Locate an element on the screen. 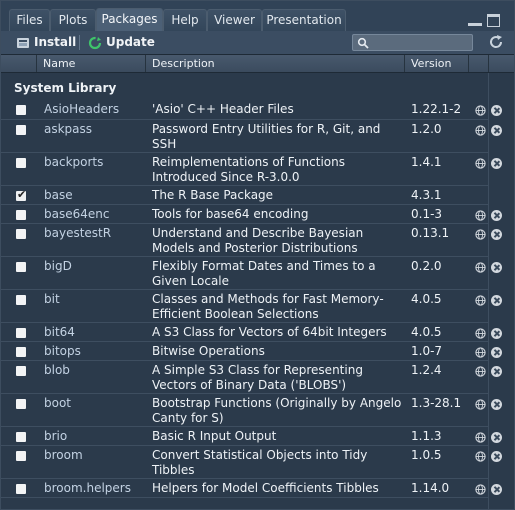 The image size is (515, 510). package-name-link: blob is located at coordinates (57, 370).